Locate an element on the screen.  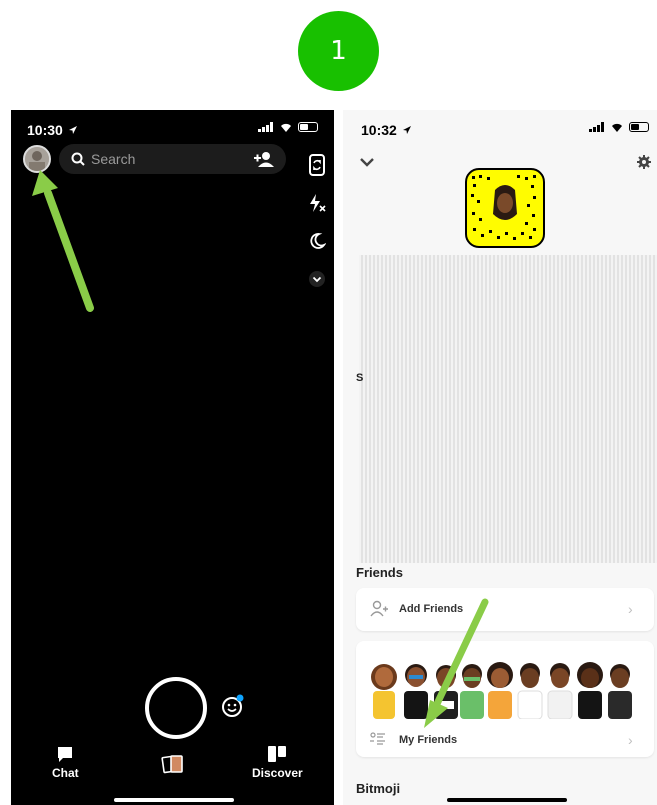
status-time-right: 10:32 is located at coordinates (386, 130).